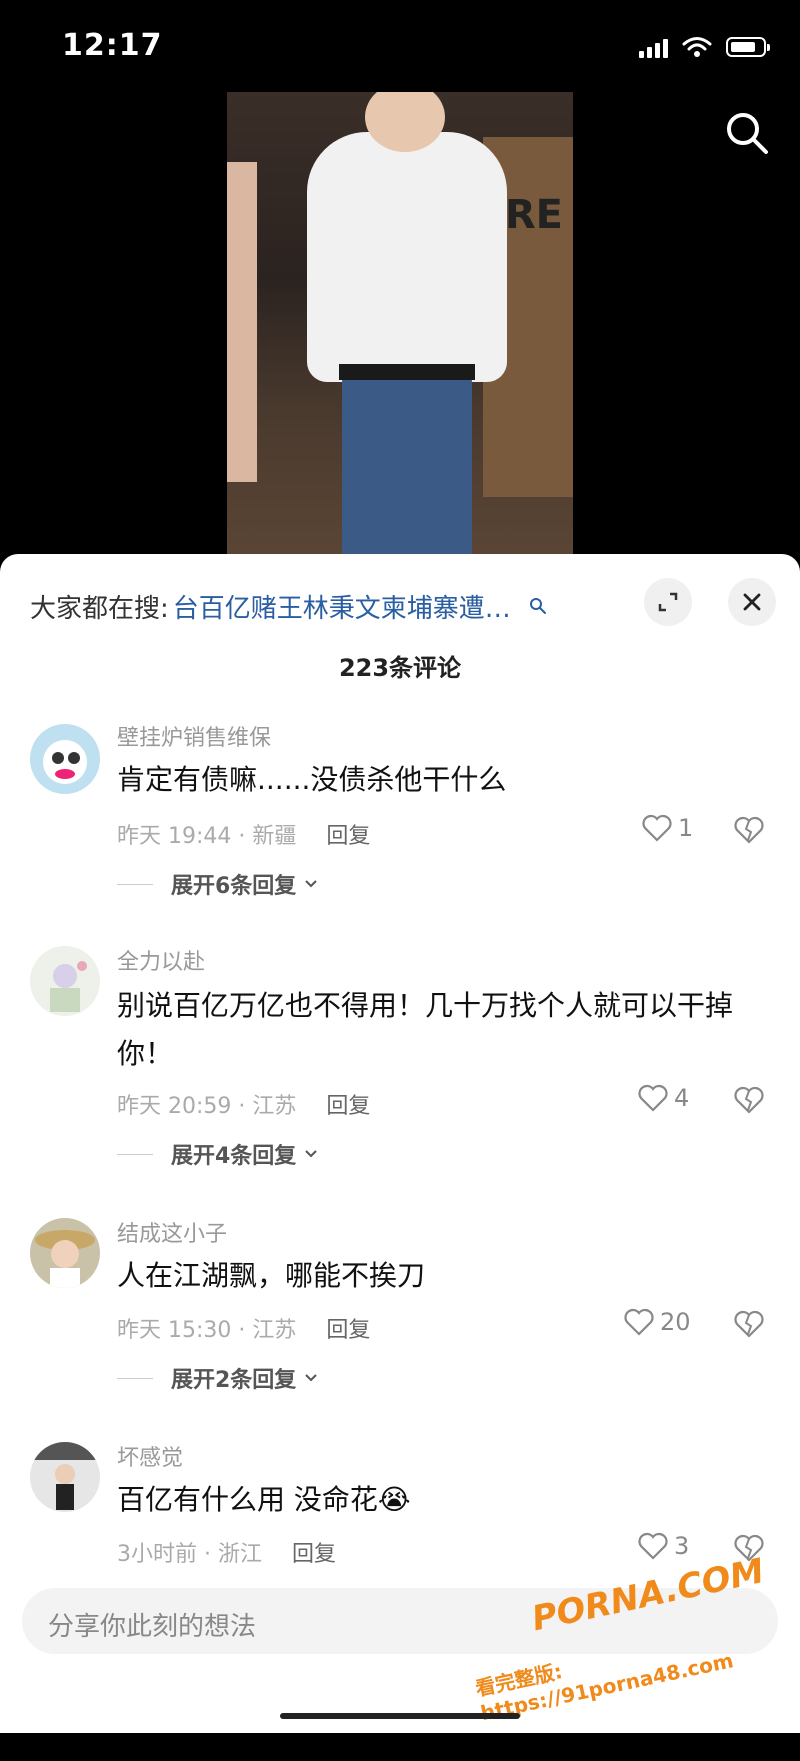  What do you see at coordinates (189, 1554) in the screenshot?
I see `comment-time: 3小时前 · 浙江` at bounding box center [189, 1554].